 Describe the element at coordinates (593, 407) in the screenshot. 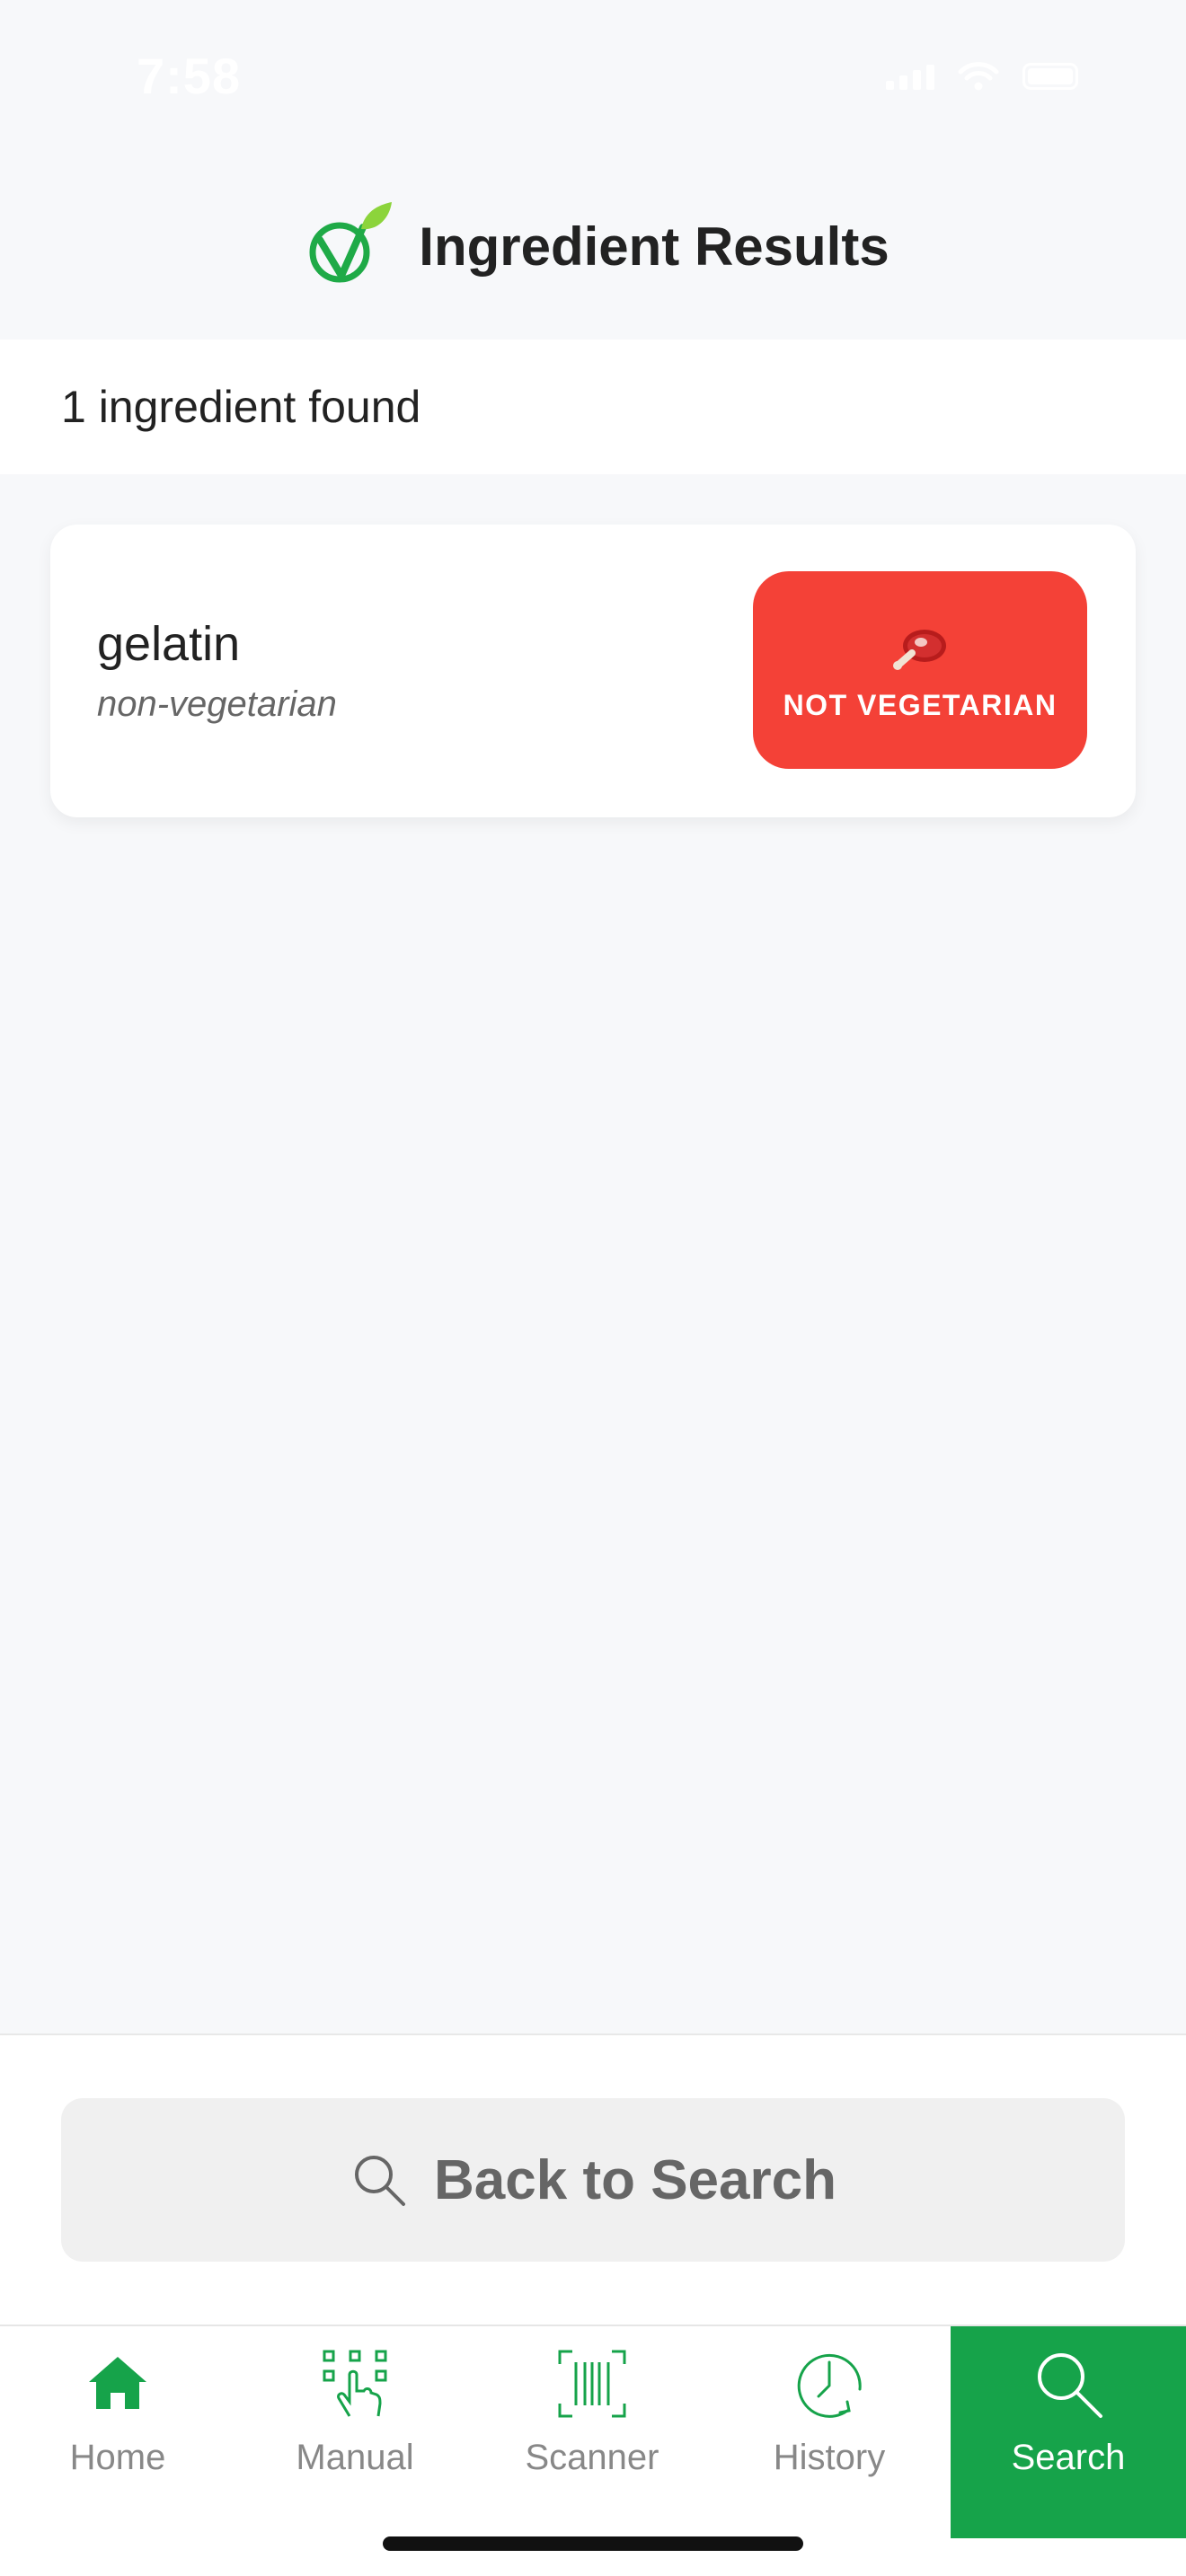

I see `results-count-bar: 1 ingredient found` at that location.